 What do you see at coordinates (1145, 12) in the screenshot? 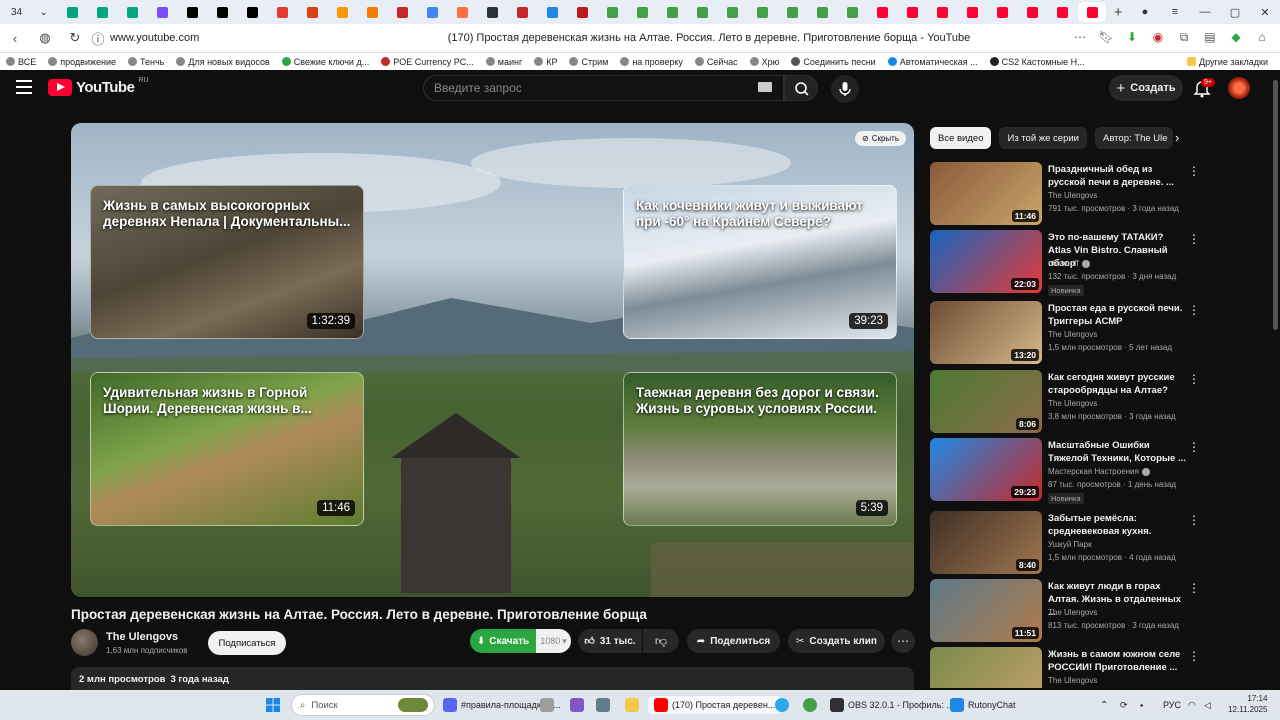
I see `profile-icon: ●` at bounding box center [1145, 12].